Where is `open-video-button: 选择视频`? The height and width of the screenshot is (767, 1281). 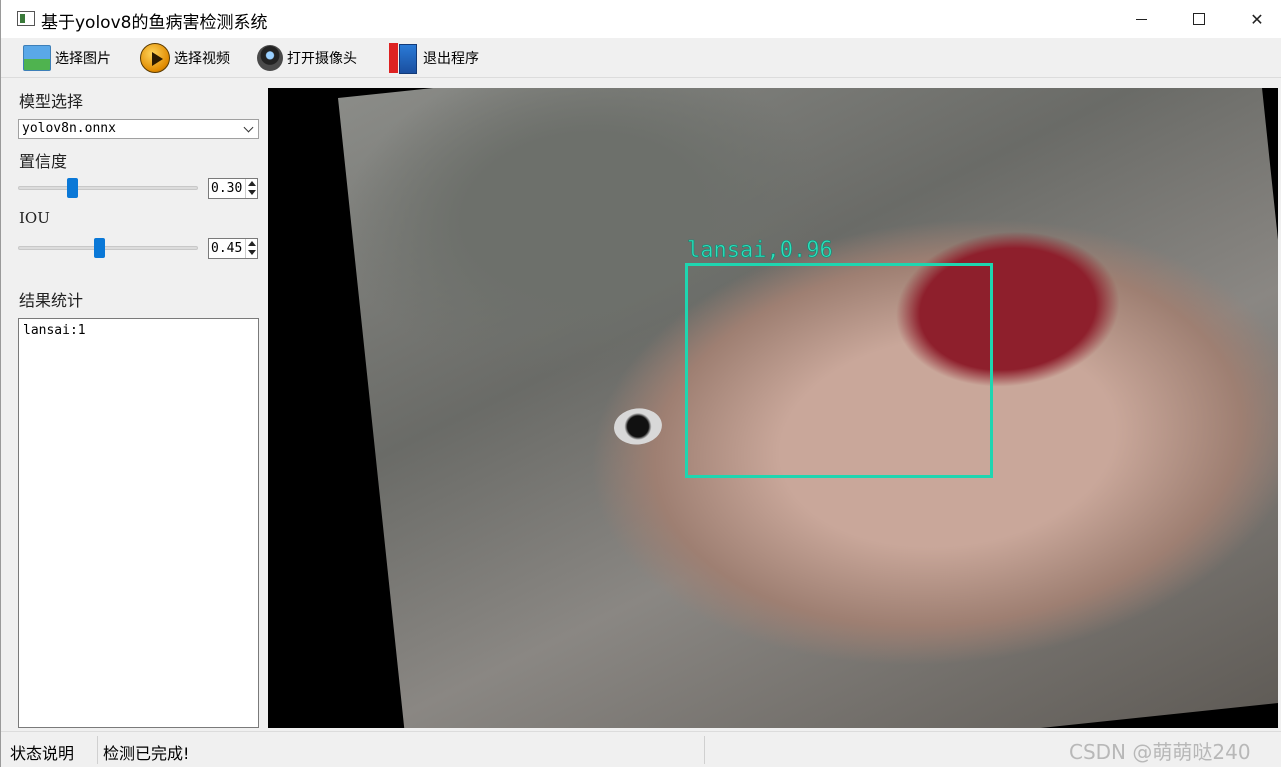 open-video-button: 选择视频 is located at coordinates (185, 58).